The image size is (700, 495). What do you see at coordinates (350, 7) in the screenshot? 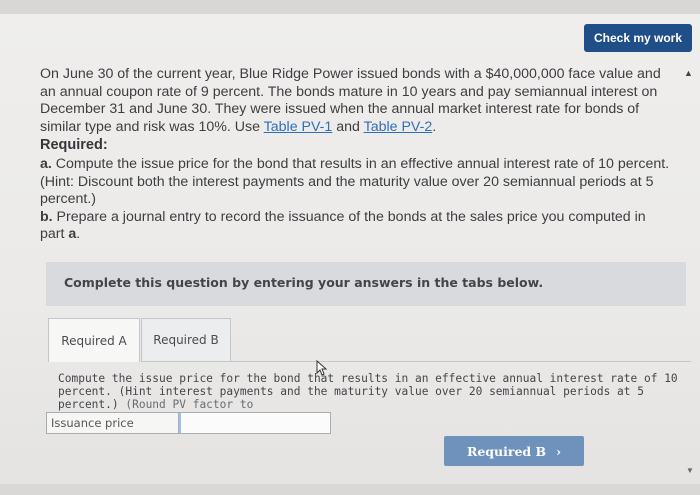
I see `top-bar` at bounding box center [350, 7].